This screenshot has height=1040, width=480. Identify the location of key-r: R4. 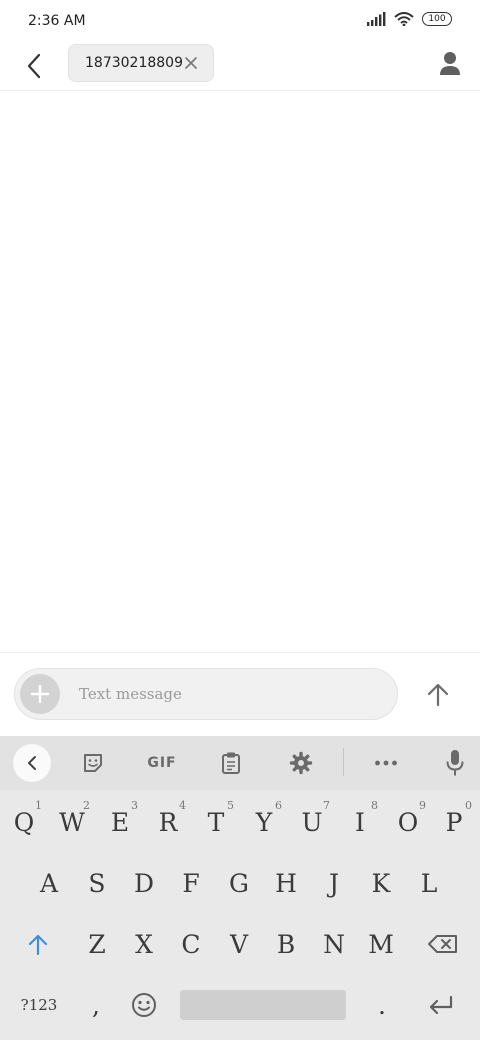
(168, 822).